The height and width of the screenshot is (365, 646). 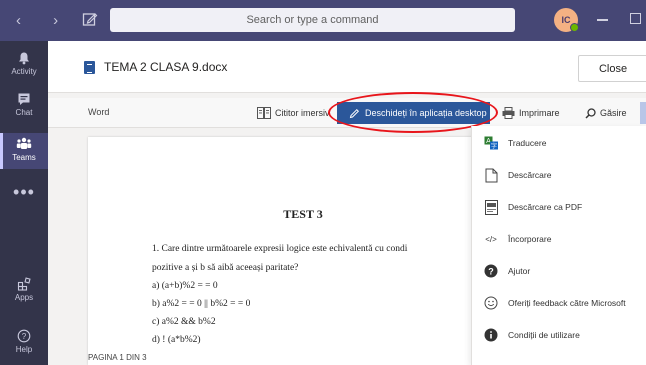 I want to click on rail-item-teams: Teams, so click(x=24, y=151).